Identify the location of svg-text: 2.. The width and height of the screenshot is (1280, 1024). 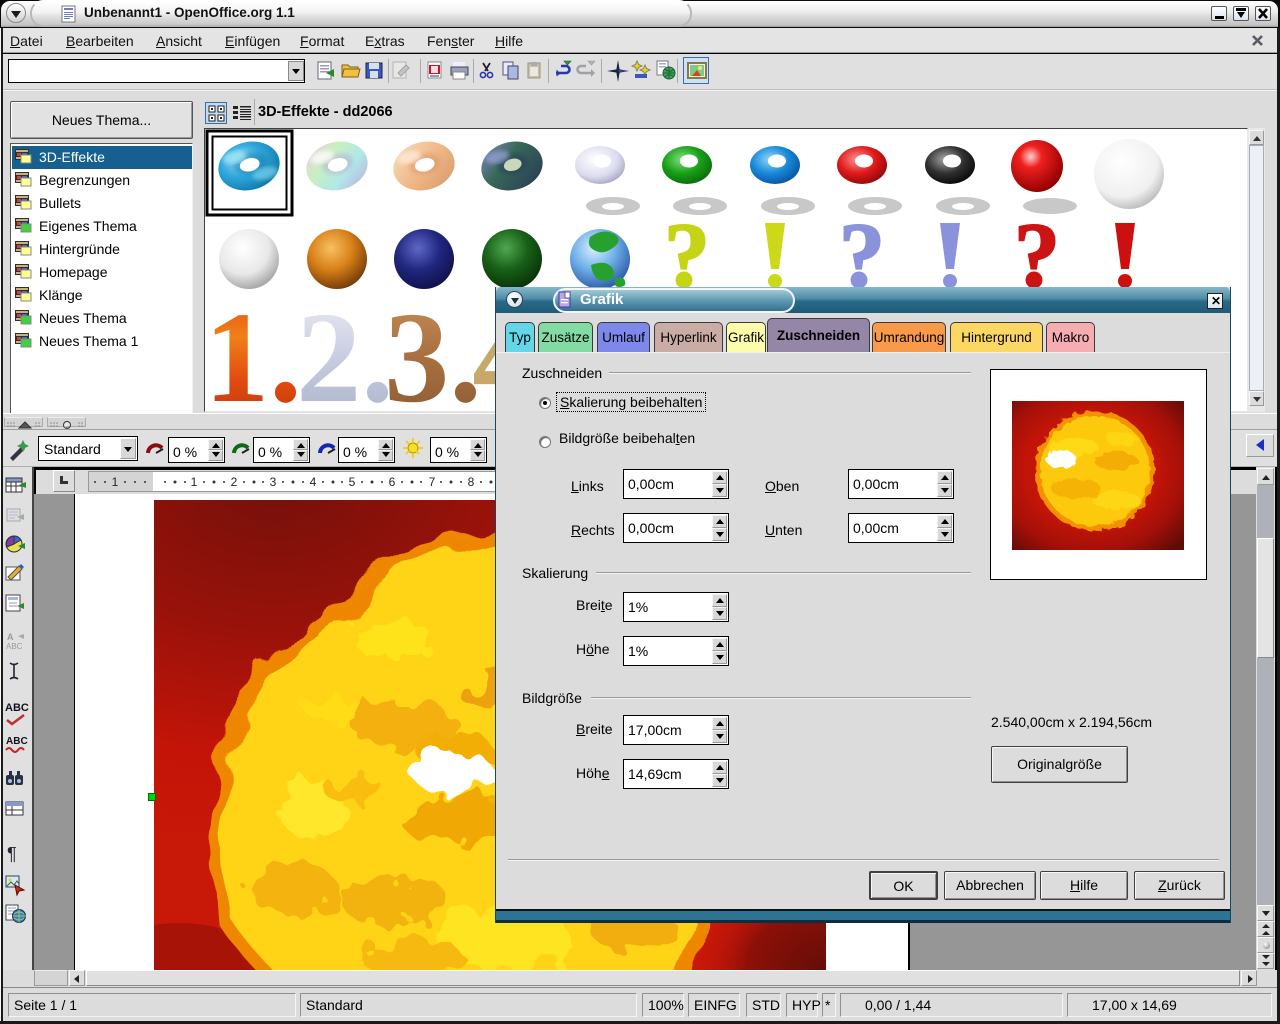
(345, 348).